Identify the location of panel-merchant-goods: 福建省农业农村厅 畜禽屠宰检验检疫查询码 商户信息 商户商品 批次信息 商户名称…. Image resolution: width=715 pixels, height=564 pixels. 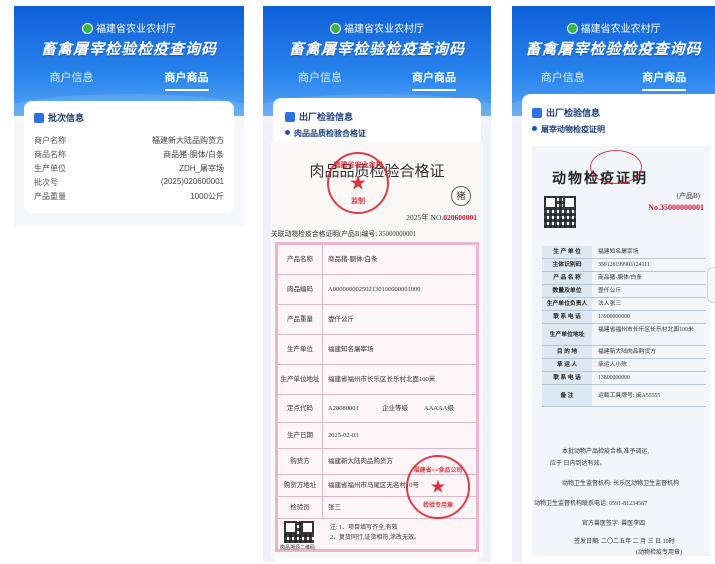
(129, 116).